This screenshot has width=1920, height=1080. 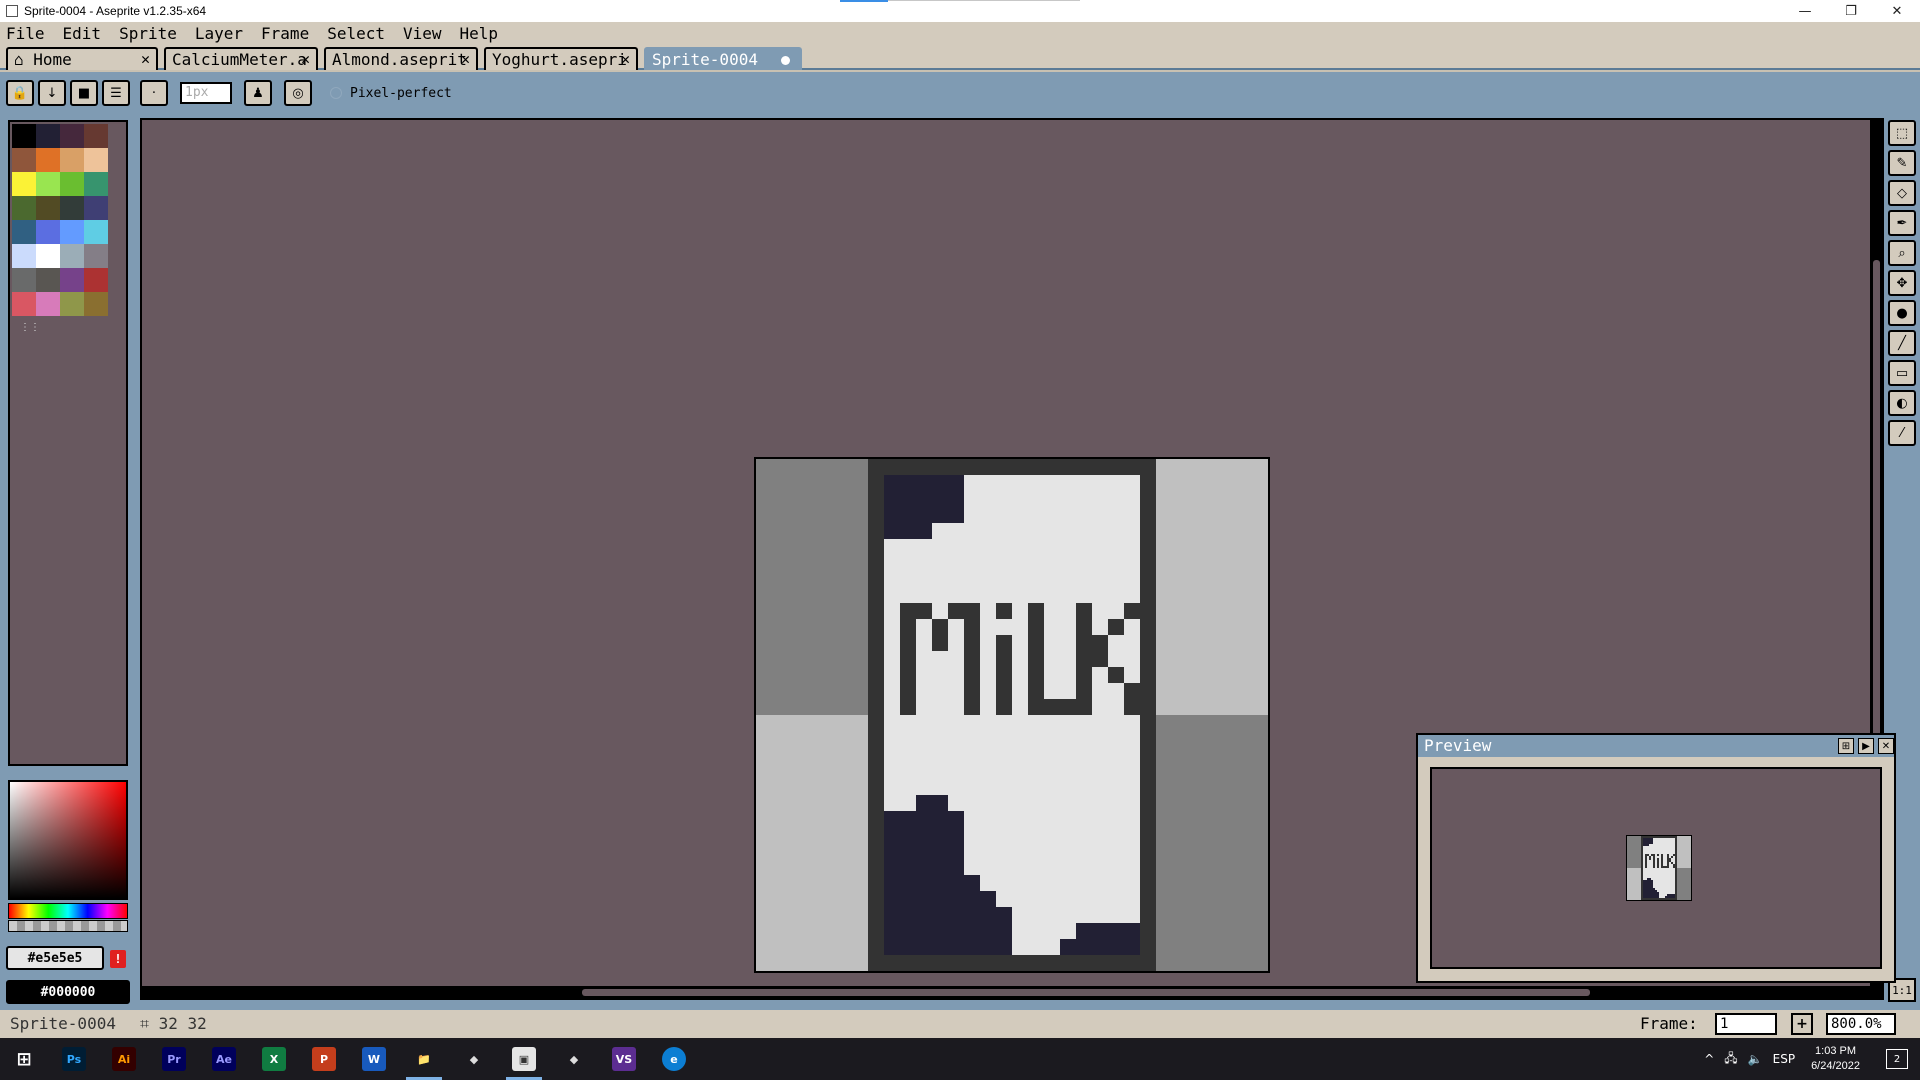 I want to click on clock: 1:03 PM 6/24/2022, so click(x=1835, y=1059).